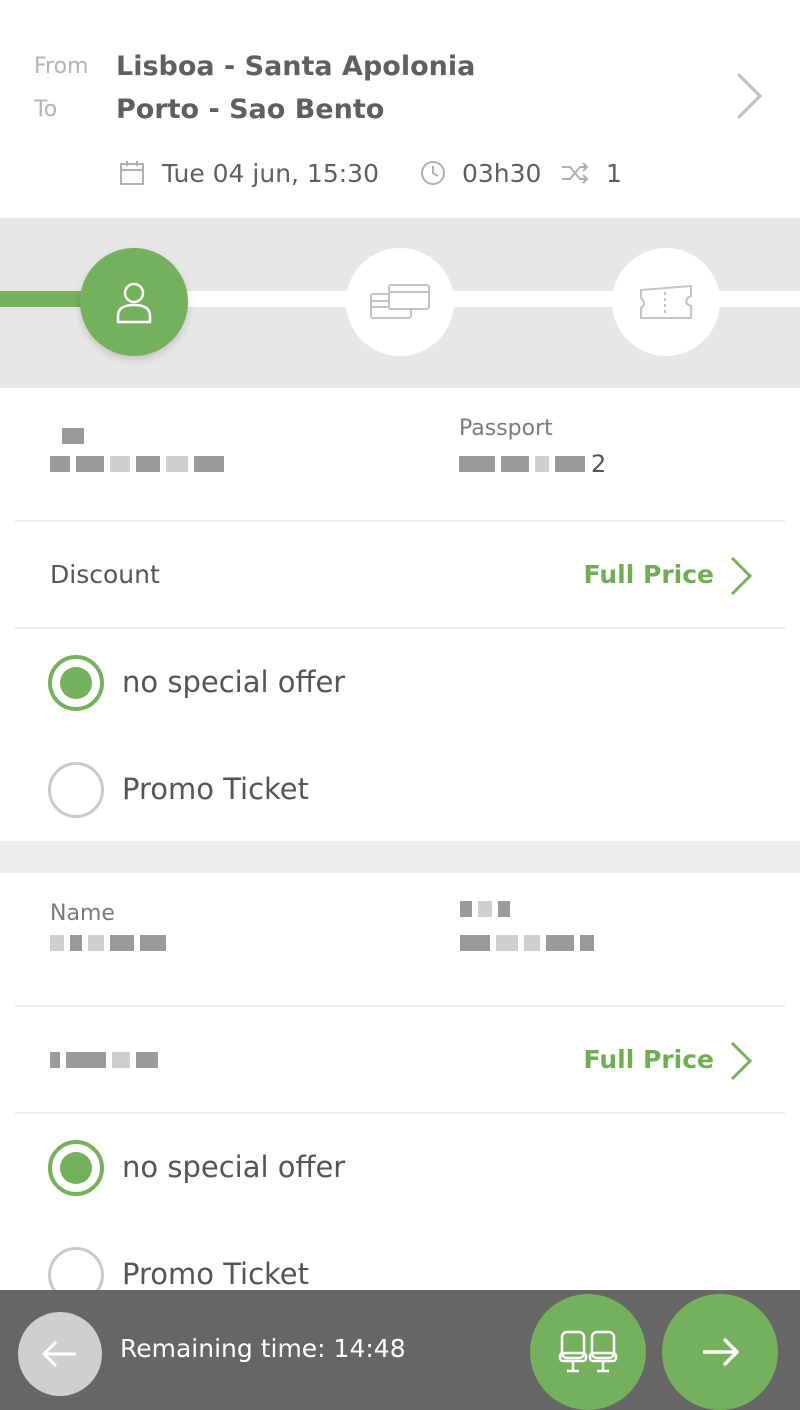 Image resolution: width=800 pixels, height=1410 pixels. Describe the element at coordinates (502, 173) in the screenshot. I see `duration-value: 03h30` at that location.